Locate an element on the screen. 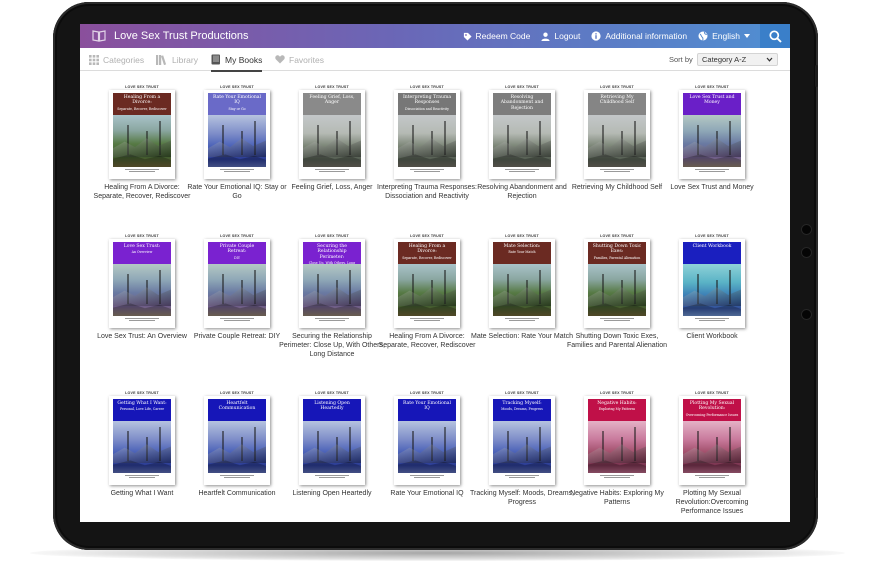 Image resolution: width=875 pixels, height=571 pixels. cover-image: Private Couple Retreat: DIY is located at coordinates (237, 282).